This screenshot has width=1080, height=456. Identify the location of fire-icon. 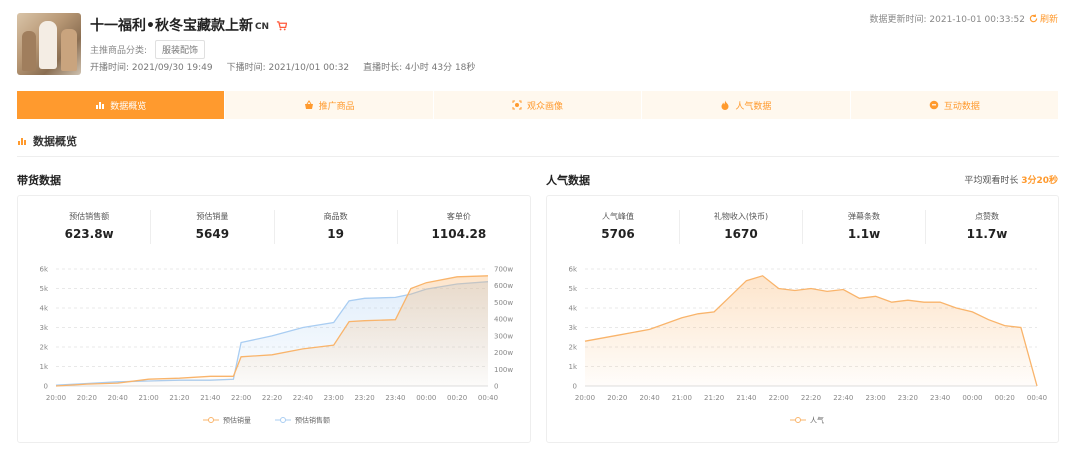
(725, 105).